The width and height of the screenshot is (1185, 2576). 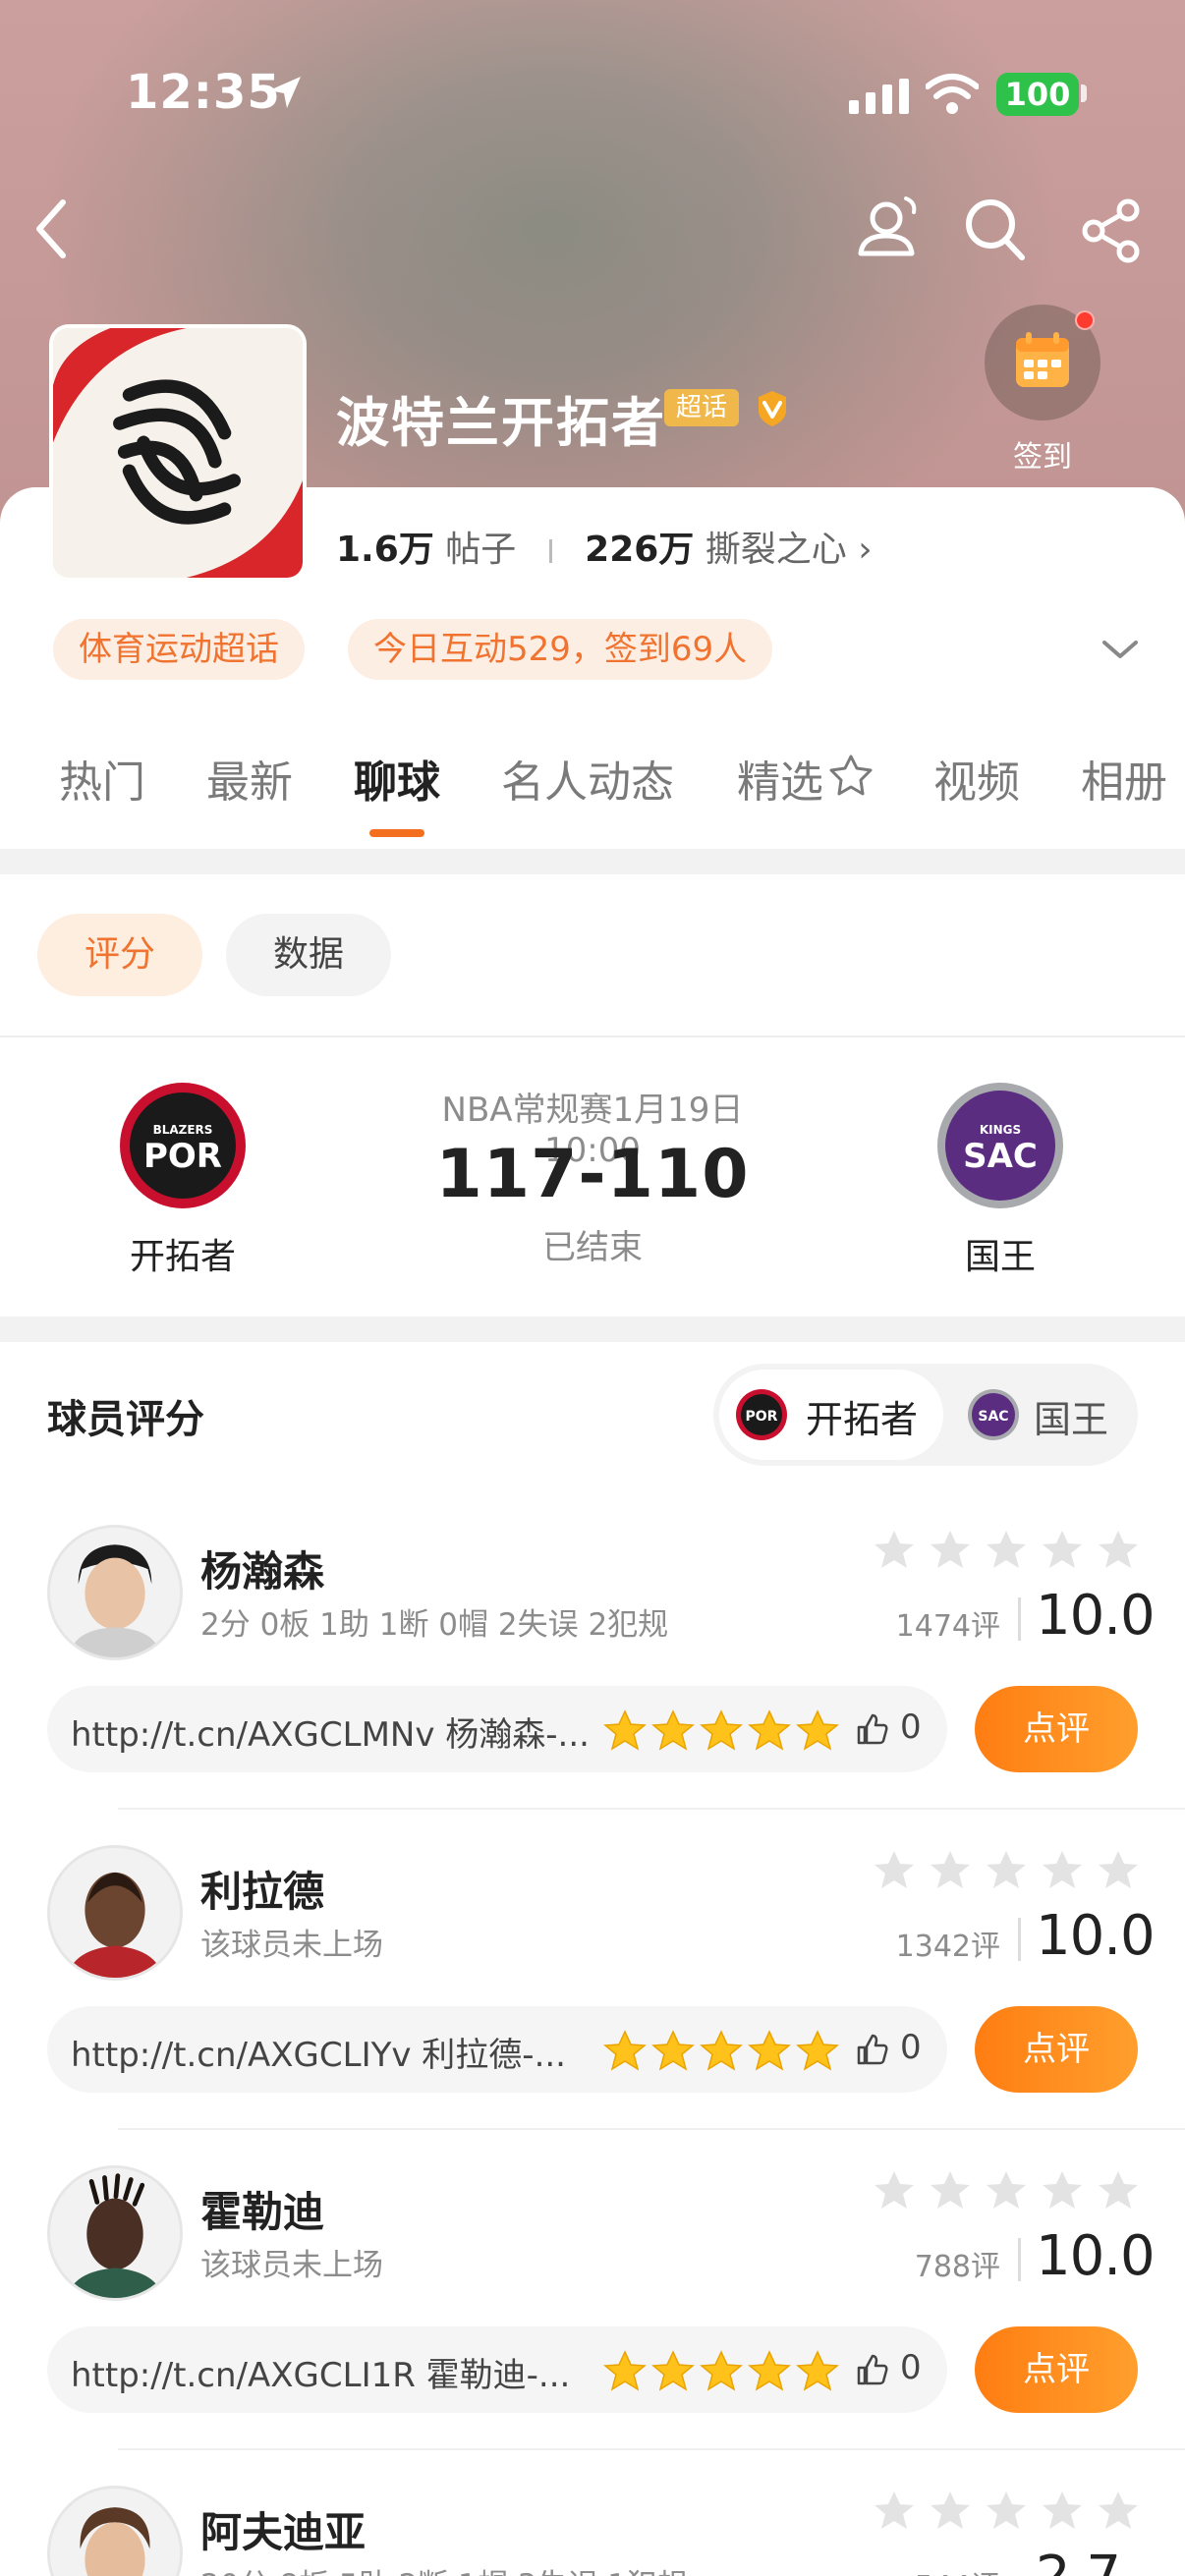 What do you see at coordinates (977, 778) in the screenshot?
I see `tab-video: 视频` at bounding box center [977, 778].